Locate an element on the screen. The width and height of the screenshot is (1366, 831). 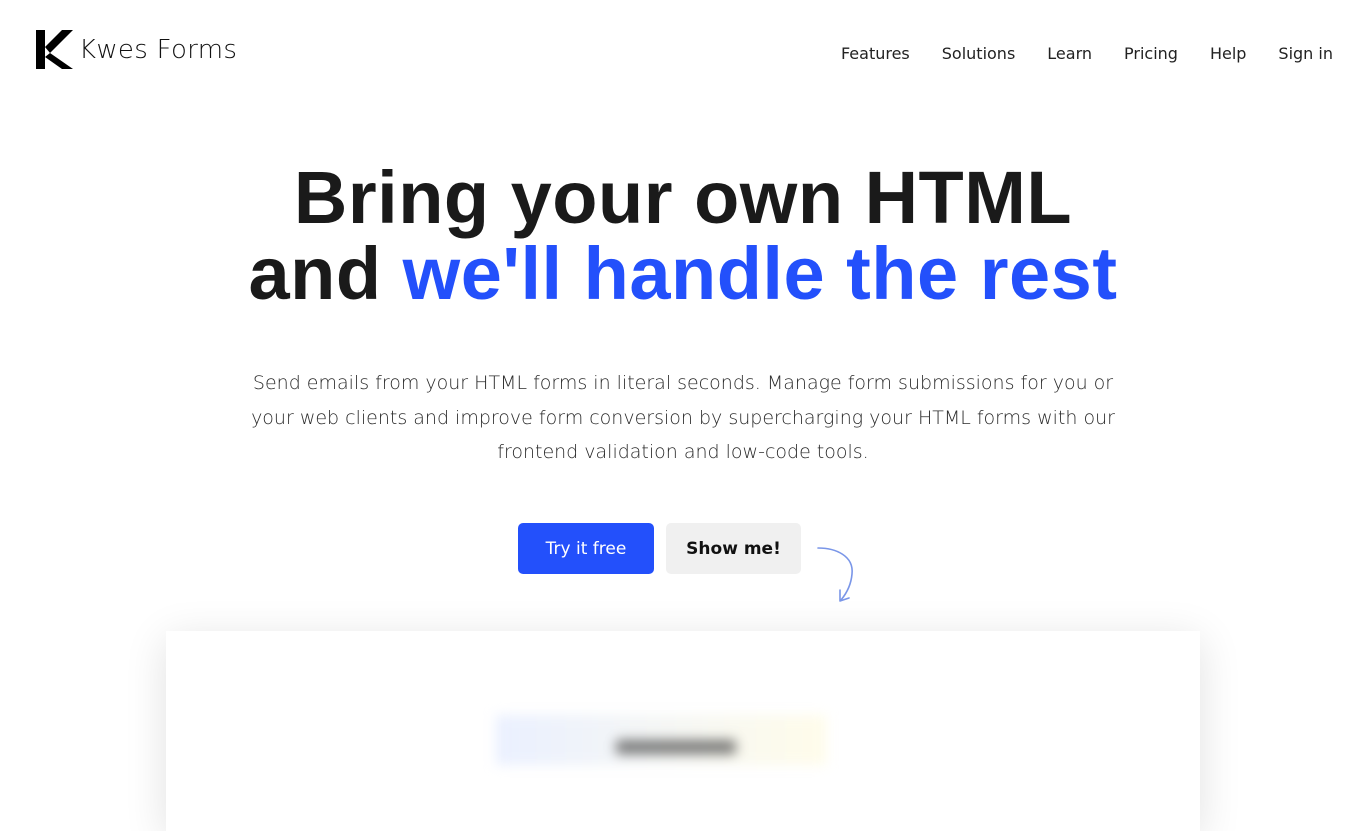
brand-name: Kwes Forms is located at coordinates (158, 49).